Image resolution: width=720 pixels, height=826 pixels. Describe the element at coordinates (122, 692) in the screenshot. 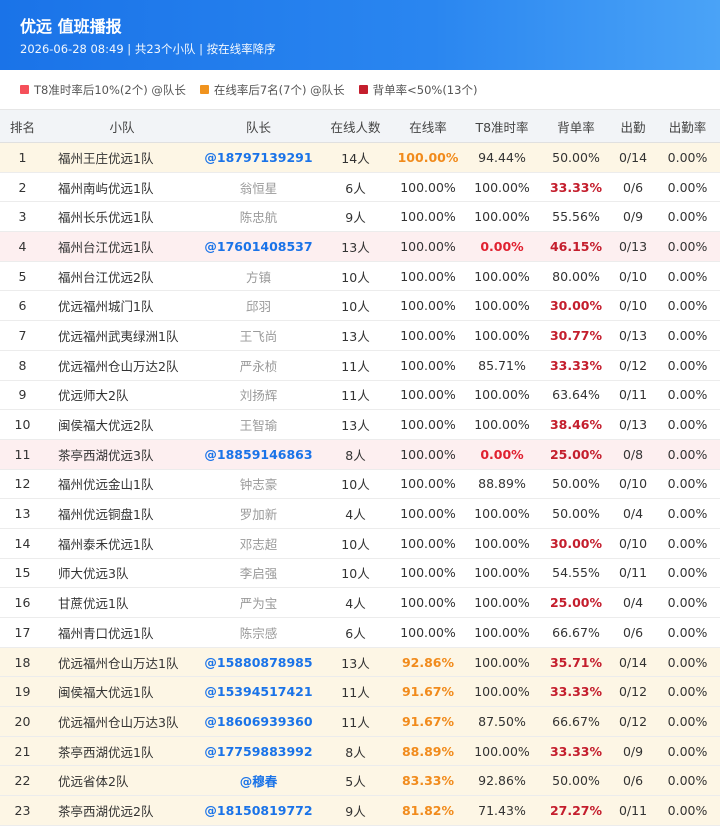

I see `team-cell: 闽侯福大优远1队` at that location.